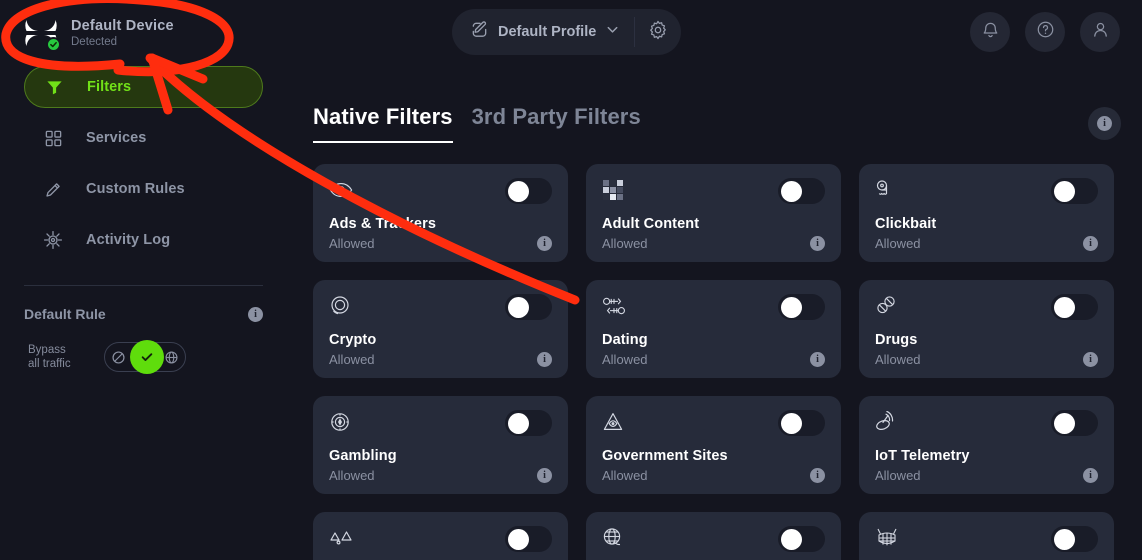 Image resolution: width=1142 pixels, height=560 pixels. What do you see at coordinates (658, 32) in the screenshot?
I see `profile-settings-button` at bounding box center [658, 32].